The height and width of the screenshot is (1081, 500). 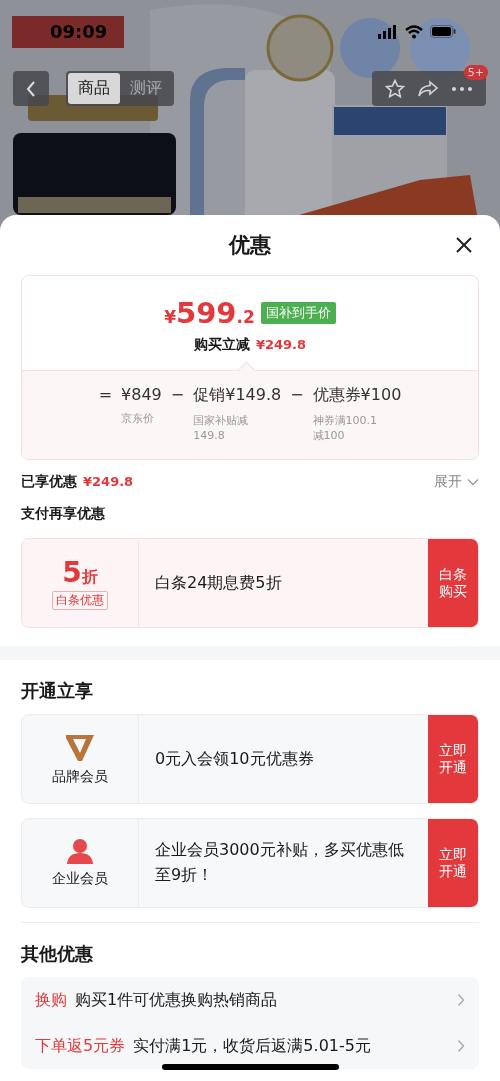 I want to click on offer-row: 下单返5元券 实付满1元，收货后返满5.01-5元, so click(x=250, y=1046).